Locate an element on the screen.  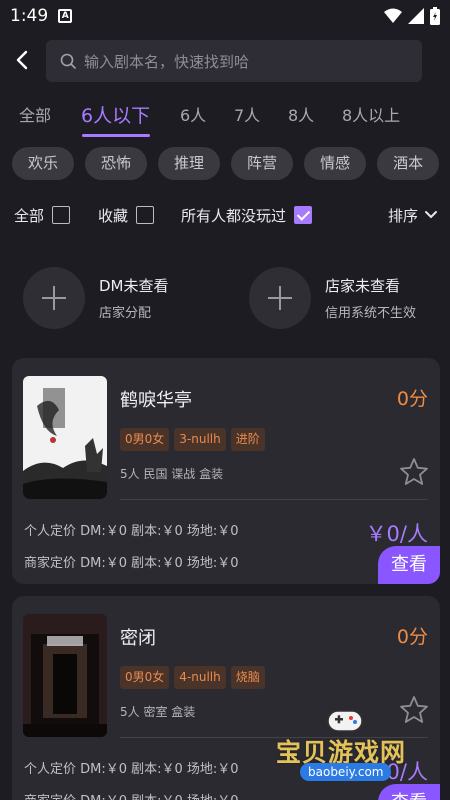
tab-all: 全部 is located at coordinates (35, 116).